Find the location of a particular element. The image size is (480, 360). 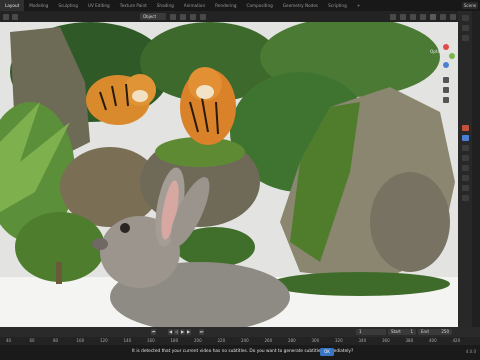

end-frame-field: End 250 is located at coordinates (435, 332).